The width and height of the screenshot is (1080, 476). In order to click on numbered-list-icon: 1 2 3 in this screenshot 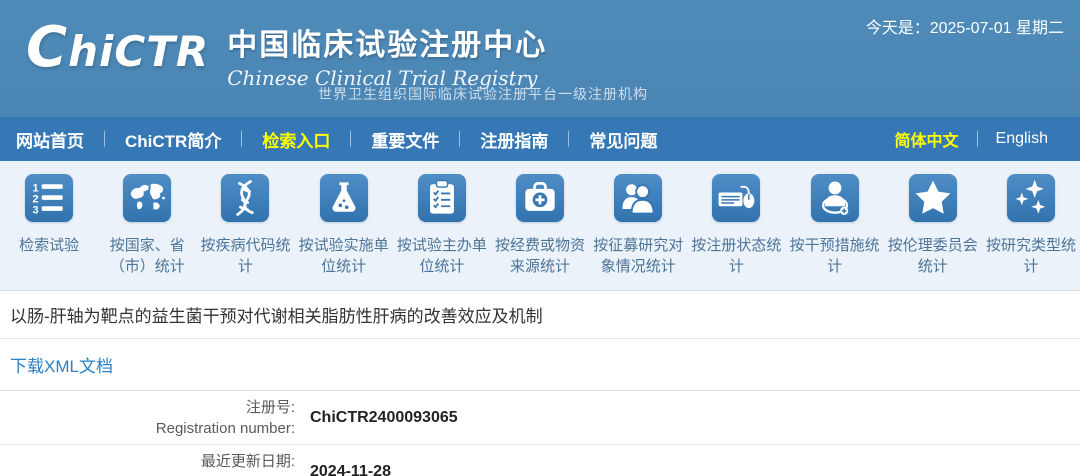, I will do `click(49, 198)`.